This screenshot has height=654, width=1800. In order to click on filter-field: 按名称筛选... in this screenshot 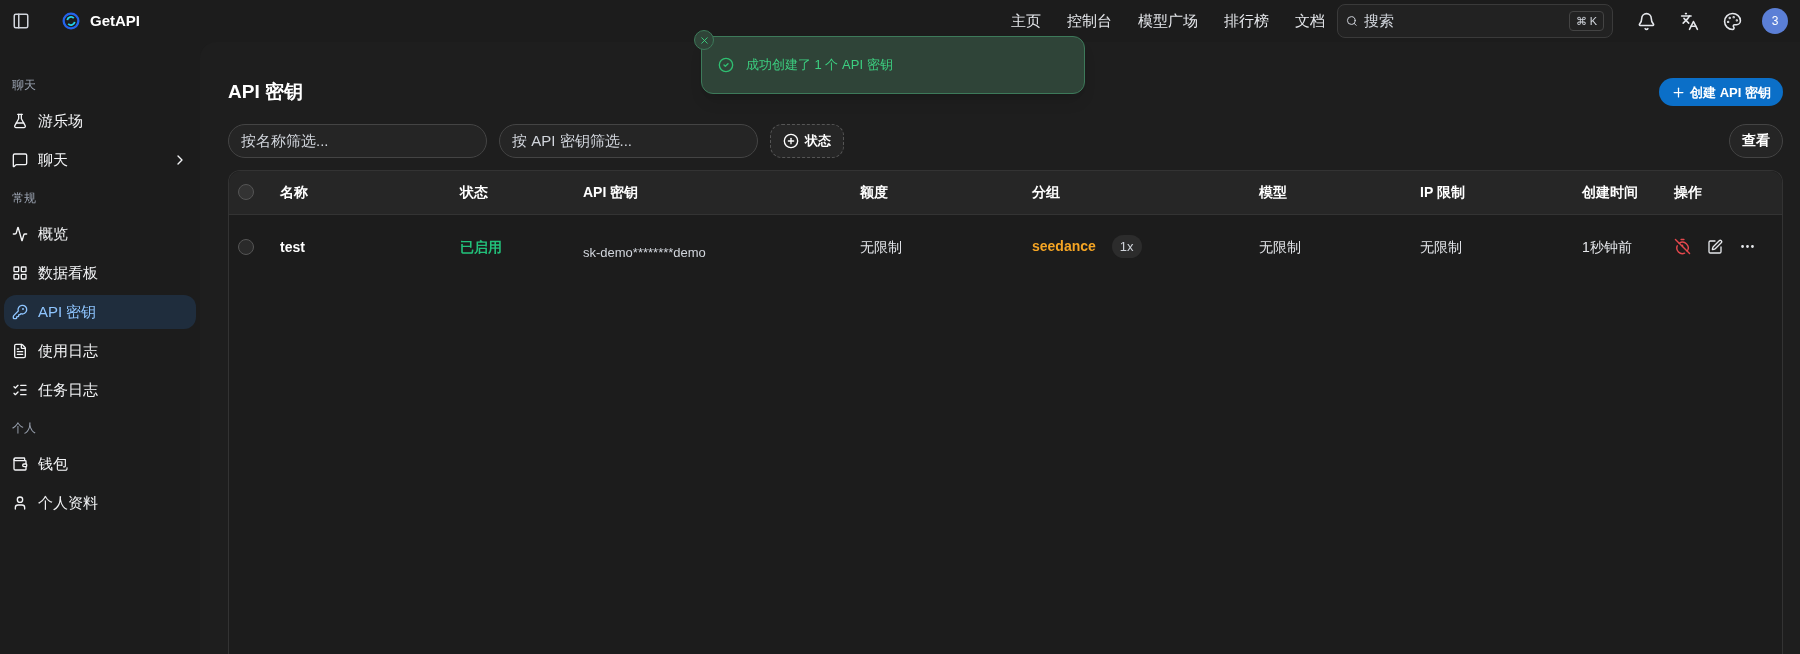, I will do `click(357, 140)`.